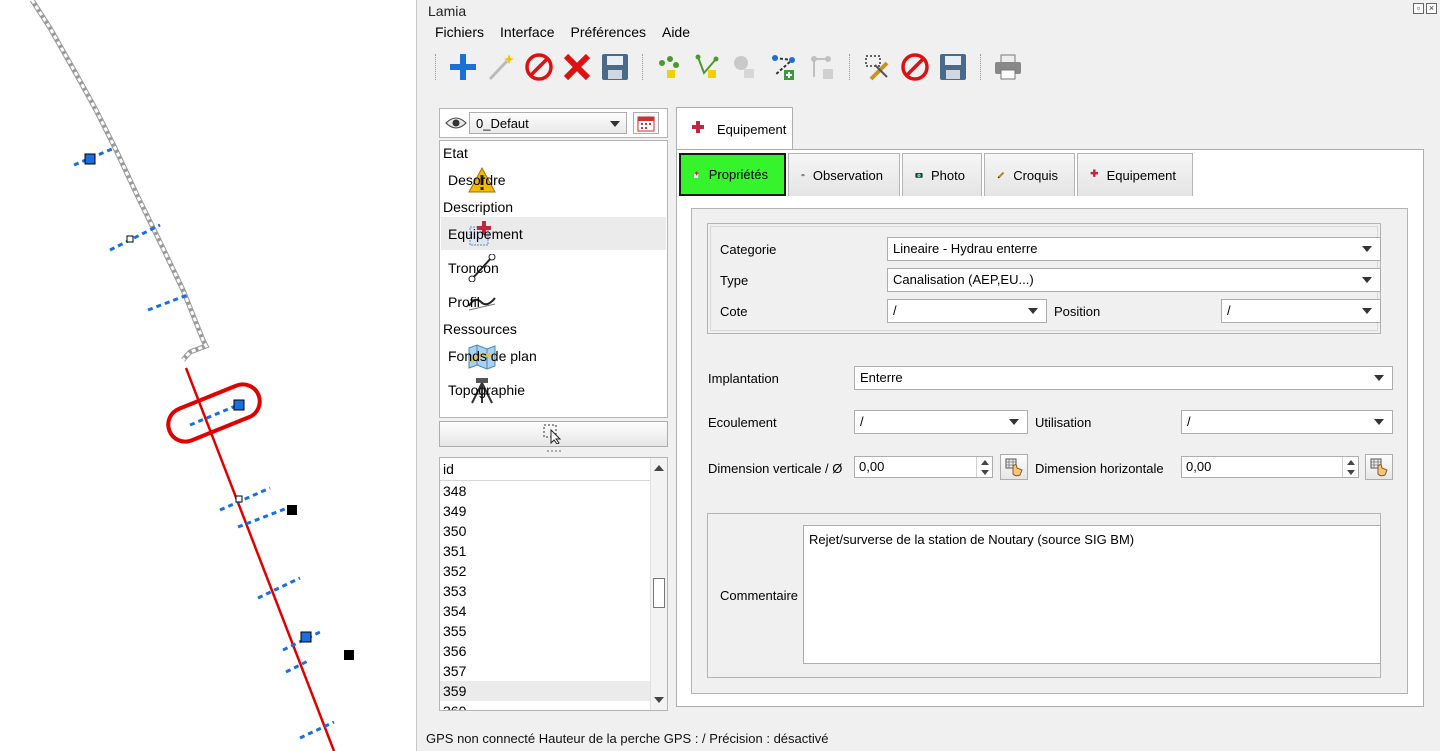  I want to click on calendar-icon, so click(646, 124).